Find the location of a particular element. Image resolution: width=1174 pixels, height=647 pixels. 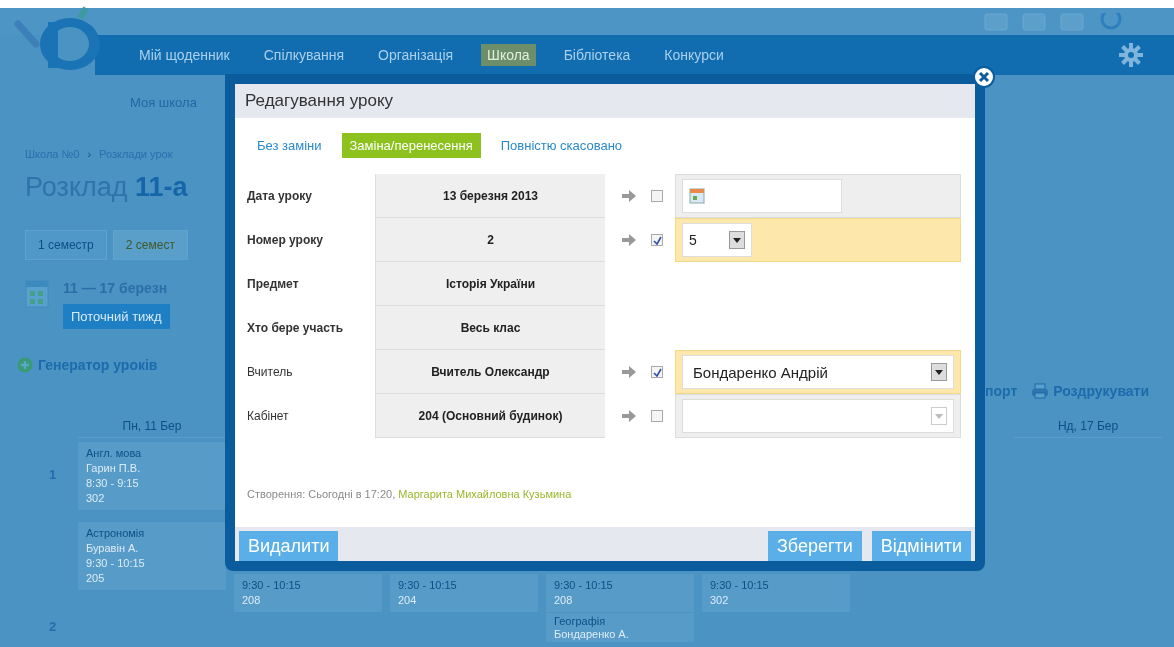

lesson-text: Географія is located at coordinates (580, 621).